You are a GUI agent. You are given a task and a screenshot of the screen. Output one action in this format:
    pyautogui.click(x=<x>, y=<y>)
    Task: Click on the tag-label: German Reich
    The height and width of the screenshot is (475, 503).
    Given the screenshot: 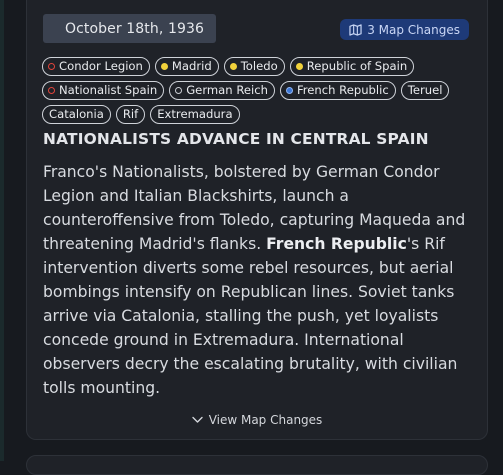 What is the action you would take?
    pyautogui.click(x=227, y=90)
    